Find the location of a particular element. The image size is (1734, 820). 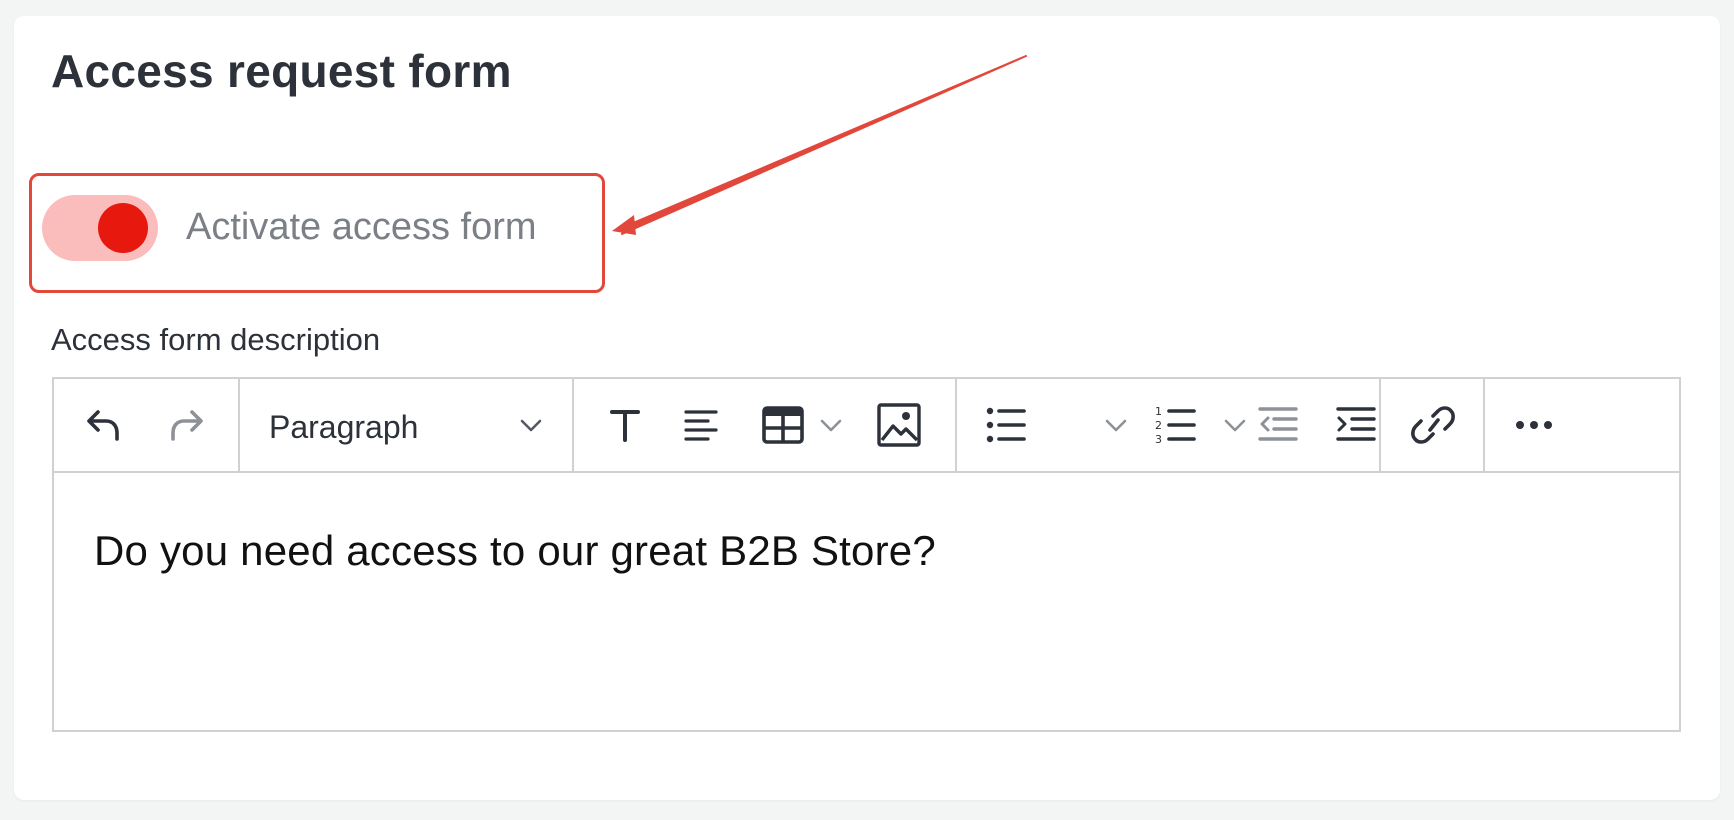

bullet-list-button is located at coordinates (1006, 425).